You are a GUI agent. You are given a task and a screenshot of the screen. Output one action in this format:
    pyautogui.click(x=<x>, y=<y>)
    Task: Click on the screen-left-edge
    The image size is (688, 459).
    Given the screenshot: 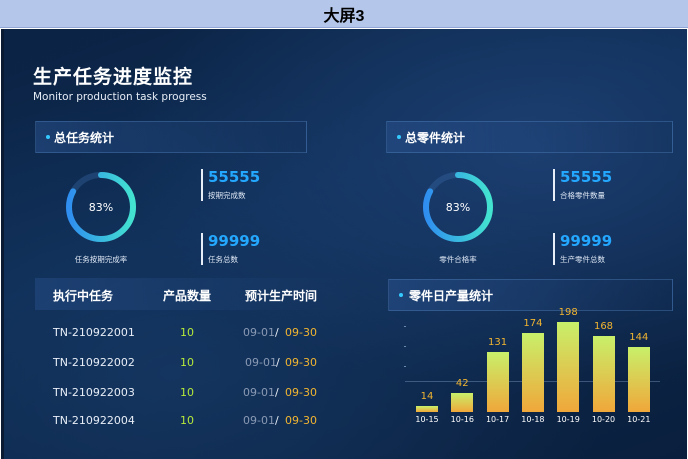 What is the action you would take?
    pyautogui.click(x=2, y=244)
    